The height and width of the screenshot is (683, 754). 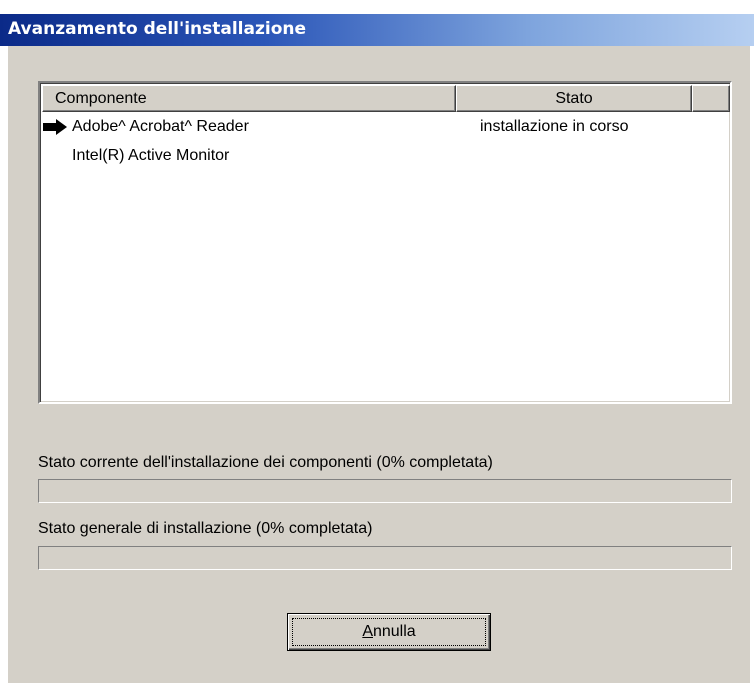 I want to click on title-bar: Avanzamento dell'installazione, so click(x=377, y=30).